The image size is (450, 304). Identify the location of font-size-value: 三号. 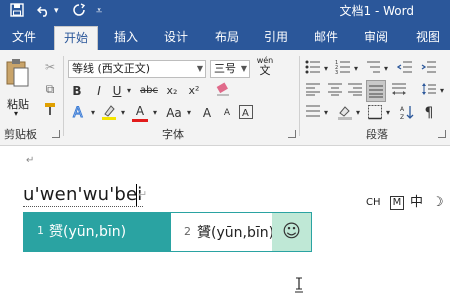
(225, 68).